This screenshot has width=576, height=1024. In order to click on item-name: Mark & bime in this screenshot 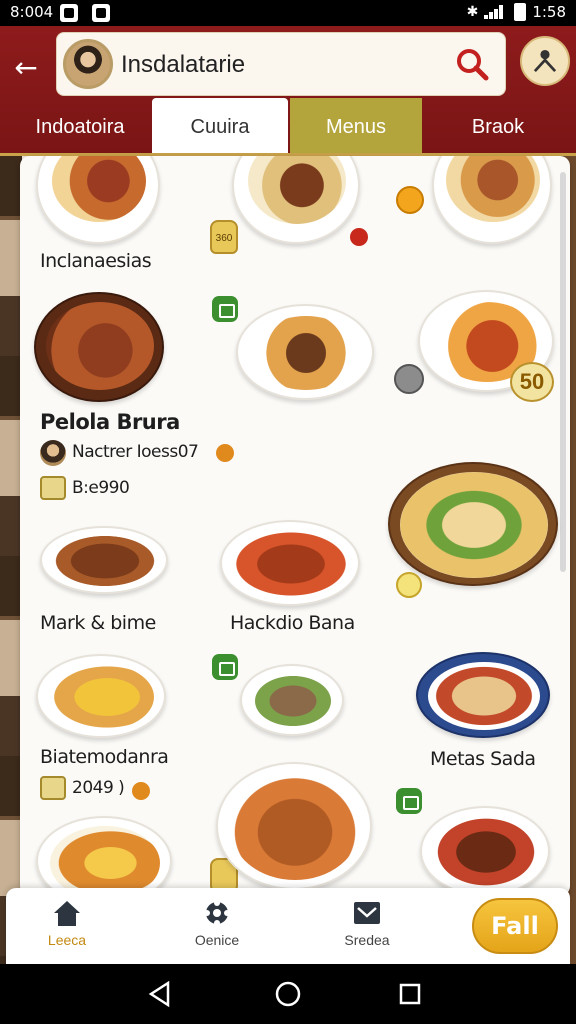, I will do `click(98, 623)`.